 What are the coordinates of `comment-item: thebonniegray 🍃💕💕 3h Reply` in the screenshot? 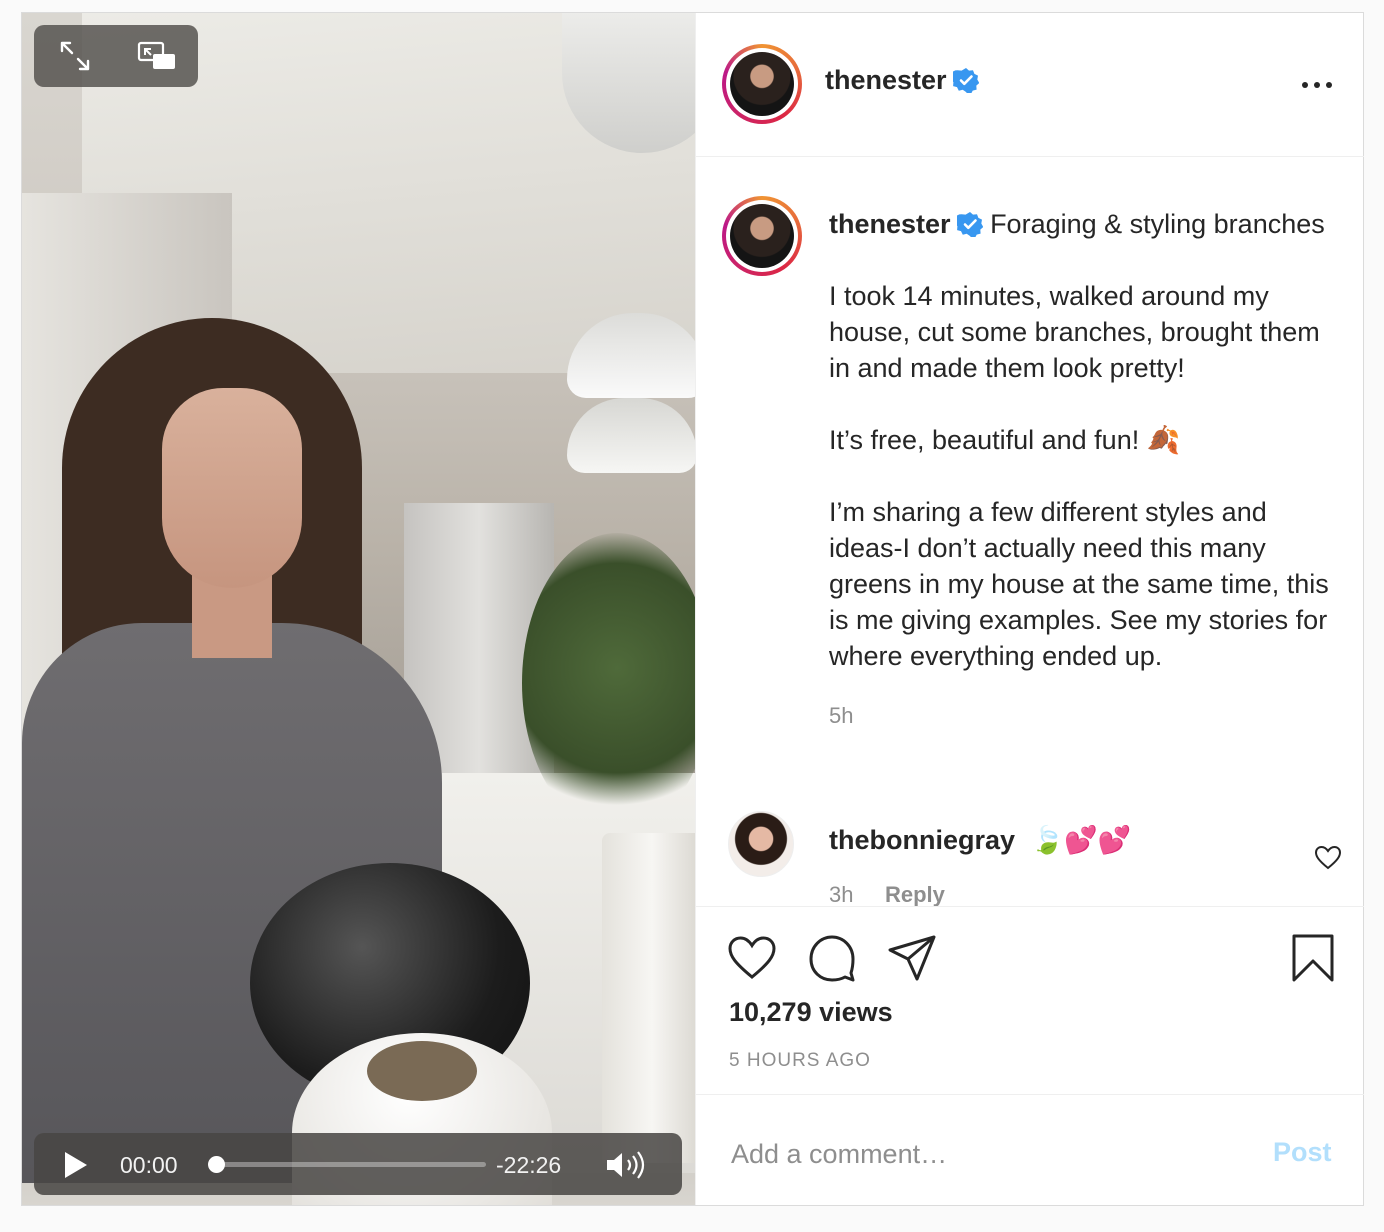 It's located at (980, 865).